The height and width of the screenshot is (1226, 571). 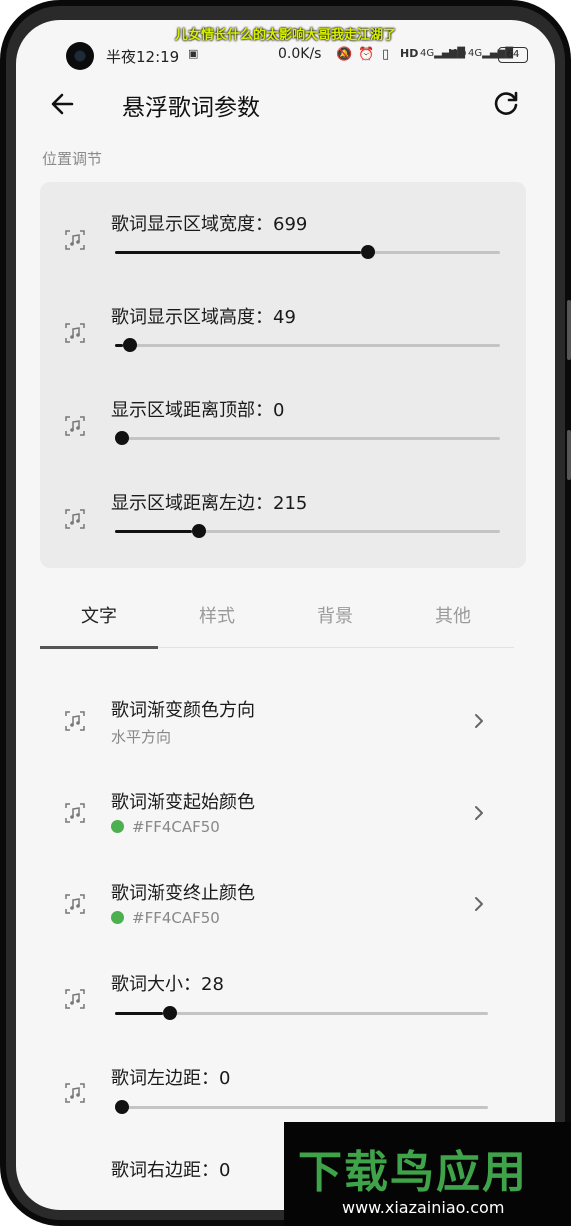 I want to click on power-button, so click(x=569, y=455).